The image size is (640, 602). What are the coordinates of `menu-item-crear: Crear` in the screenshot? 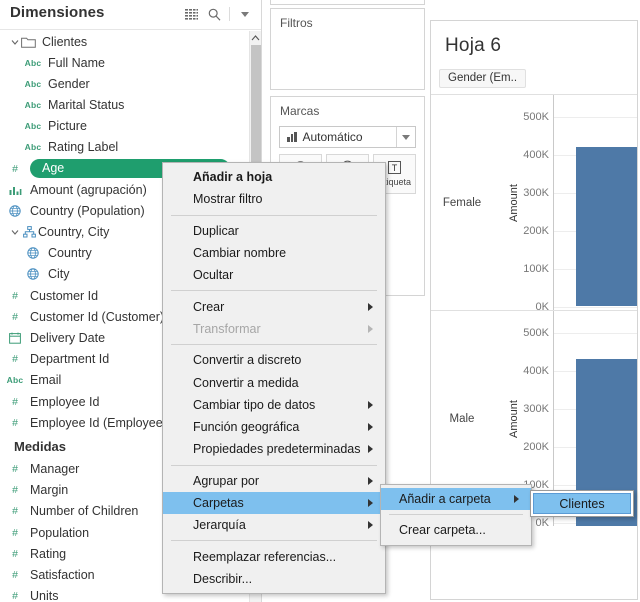 It's located at (274, 306).